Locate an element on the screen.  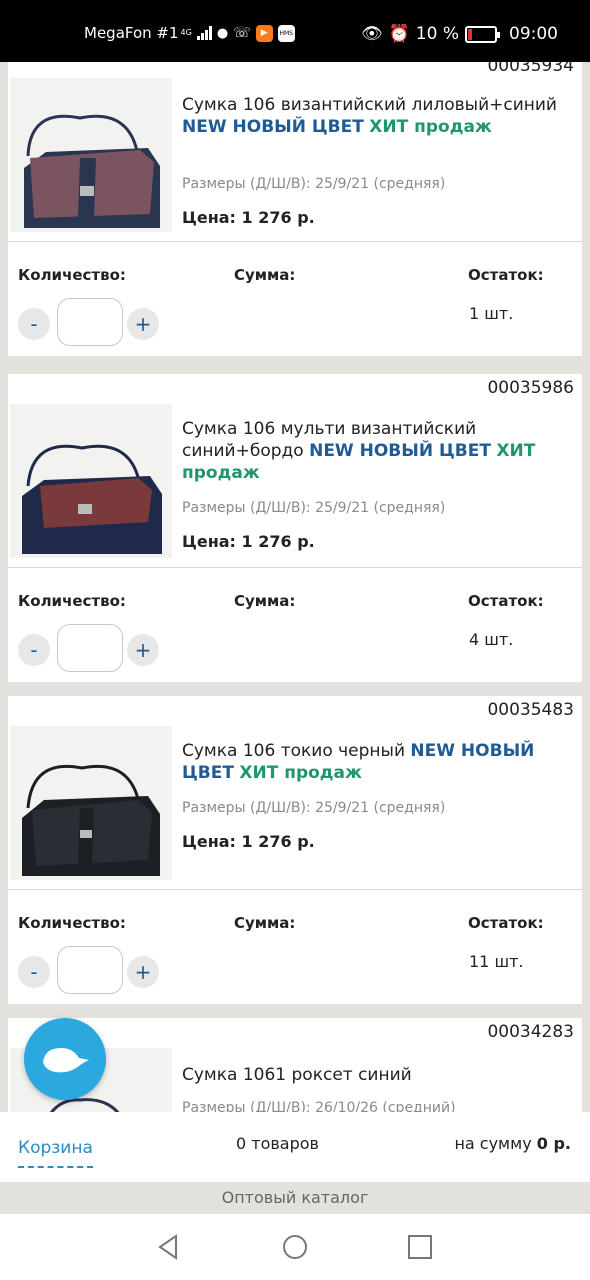
stock-value: 1 шт. is located at coordinates (491, 313).